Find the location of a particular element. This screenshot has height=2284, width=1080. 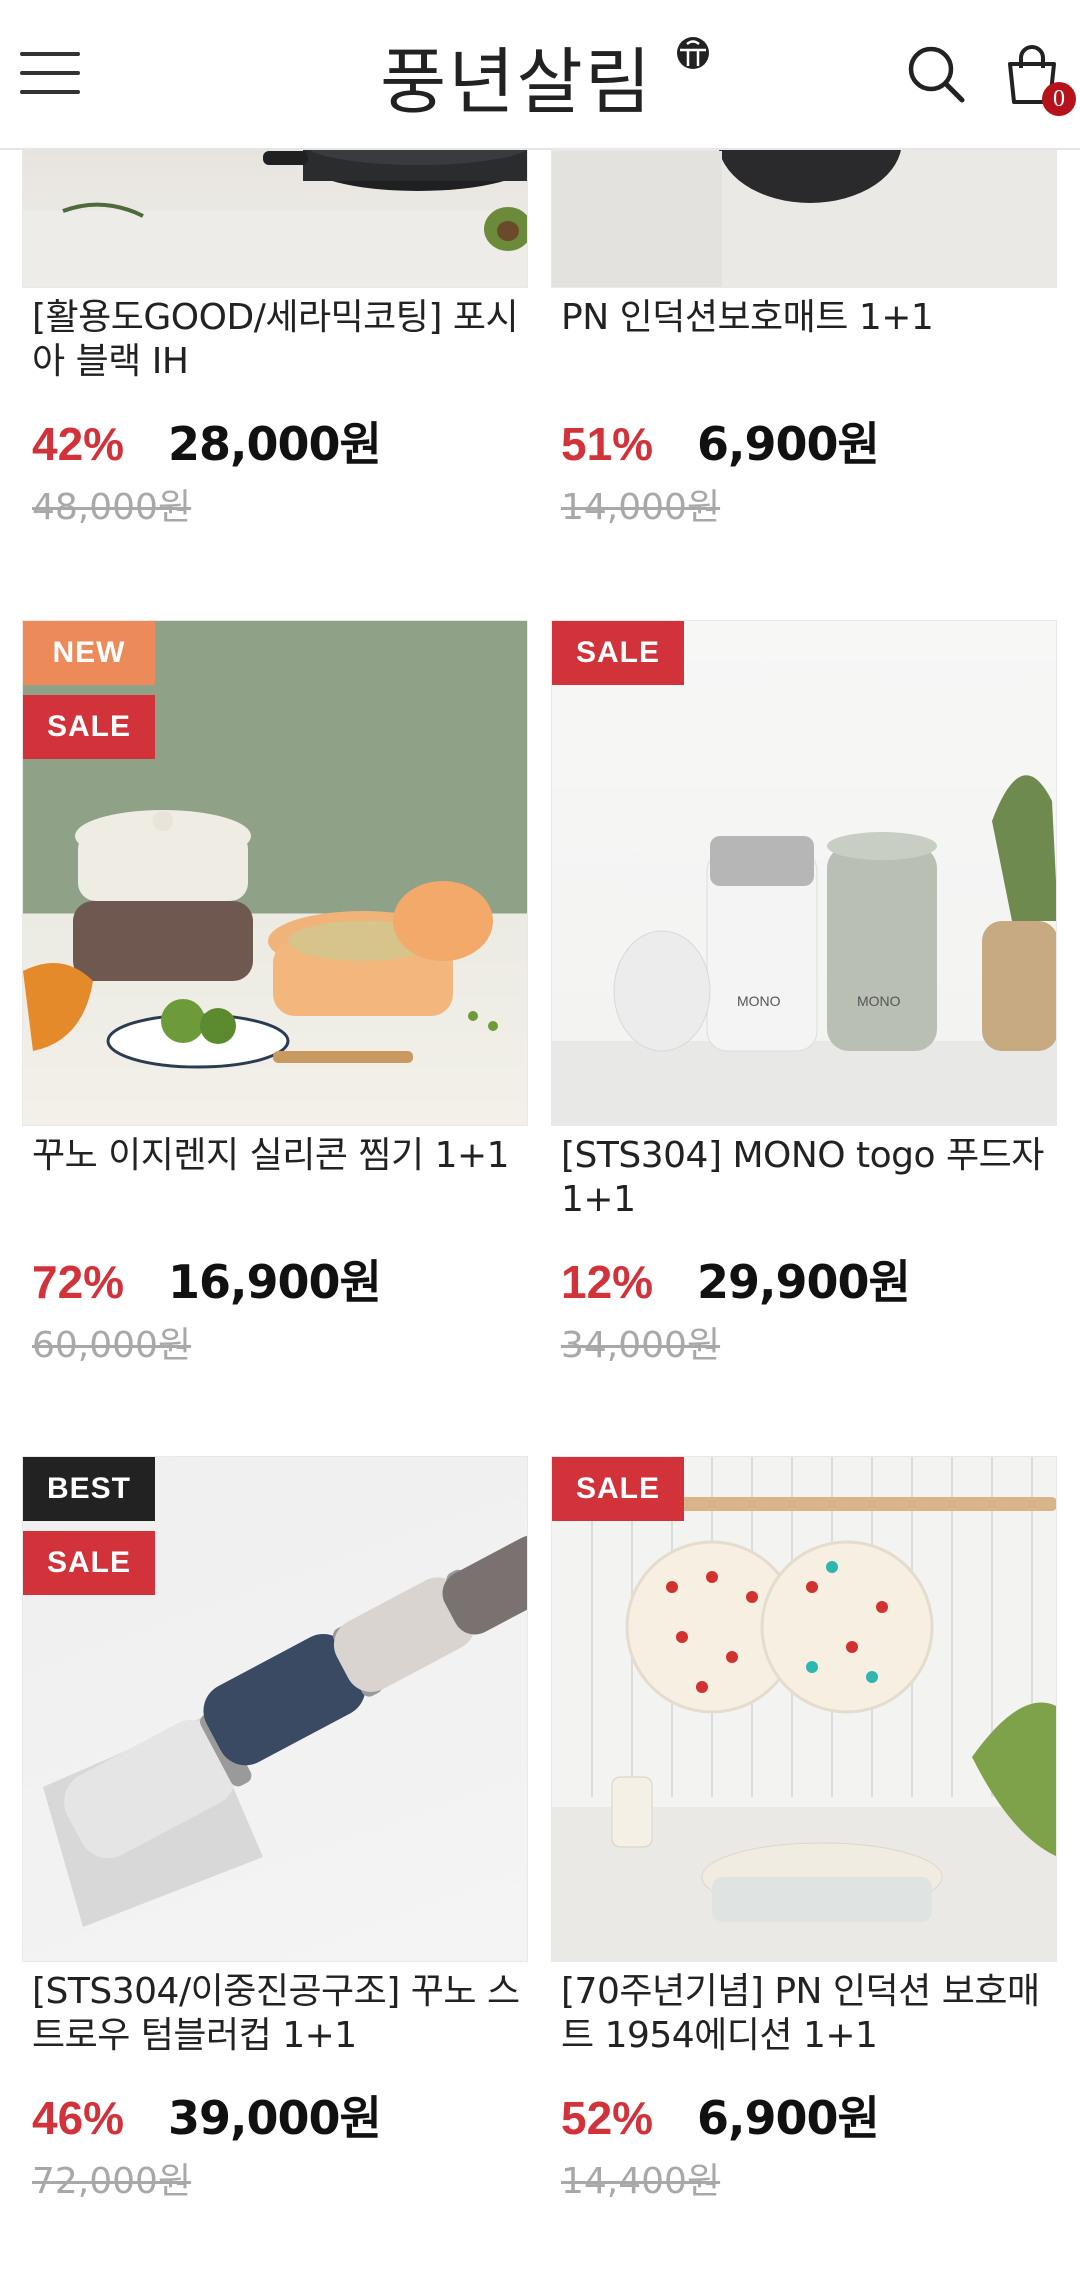

sale-price: 16,900원 is located at coordinates (275, 1282).